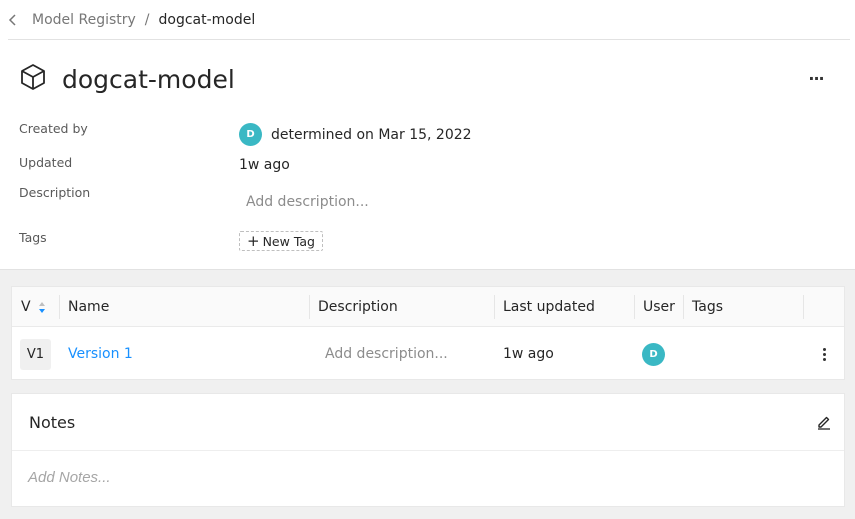 The height and width of the screenshot is (519, 855). Describe the element at coordinates (816, 78) in the screenshot. I see `more-actions-button: ···` at that location.